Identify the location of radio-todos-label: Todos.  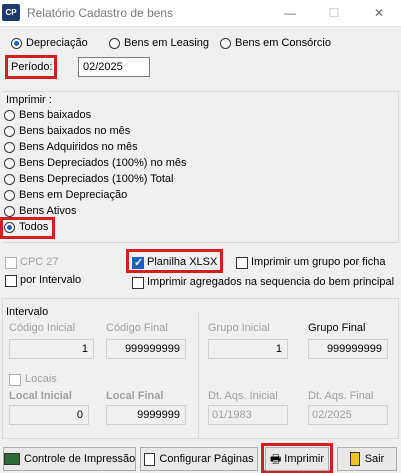
(34, 227).